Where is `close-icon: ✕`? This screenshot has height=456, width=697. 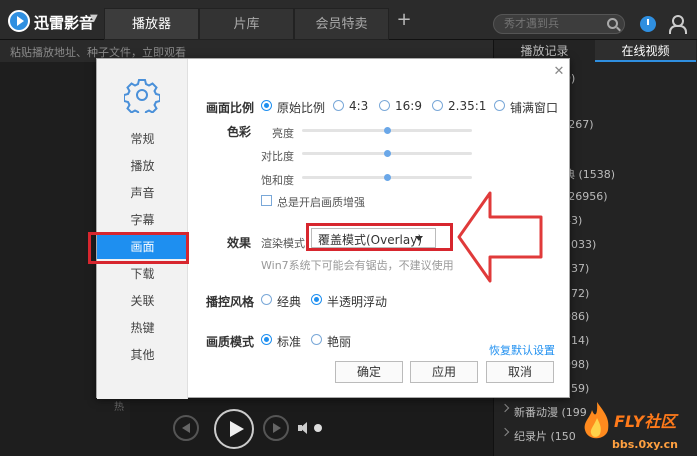 close-icon: ✕ is located at coordinates (559, 71).